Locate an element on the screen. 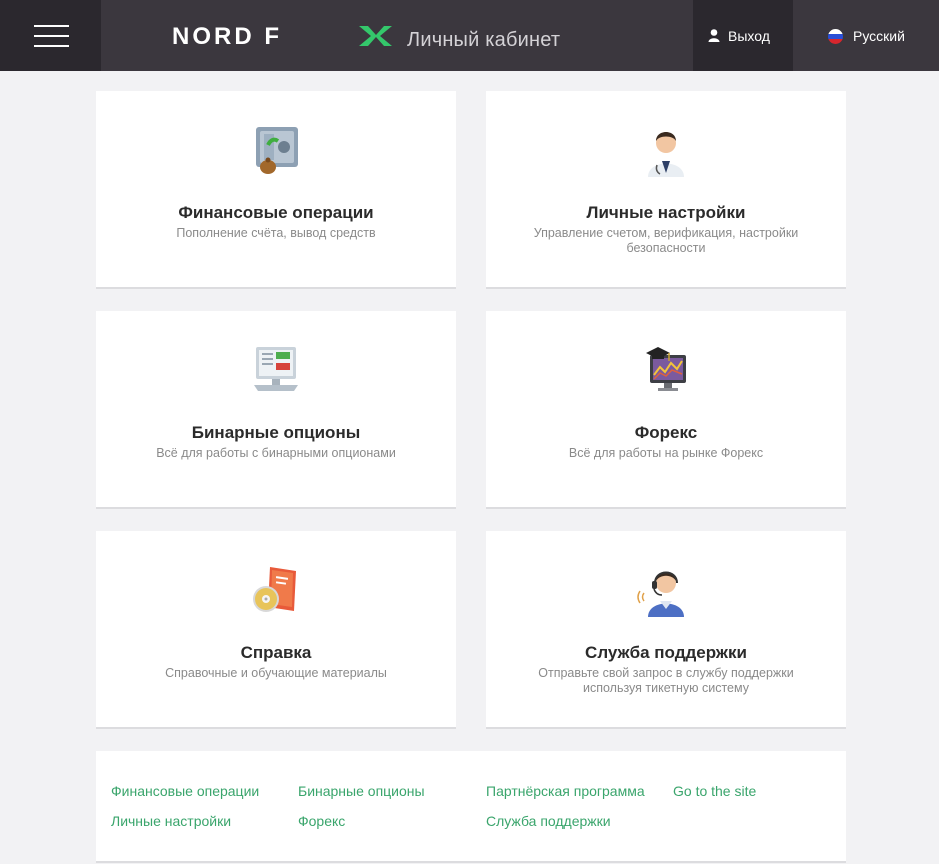  logout-button: Выход is located at coordinates (743, 35).